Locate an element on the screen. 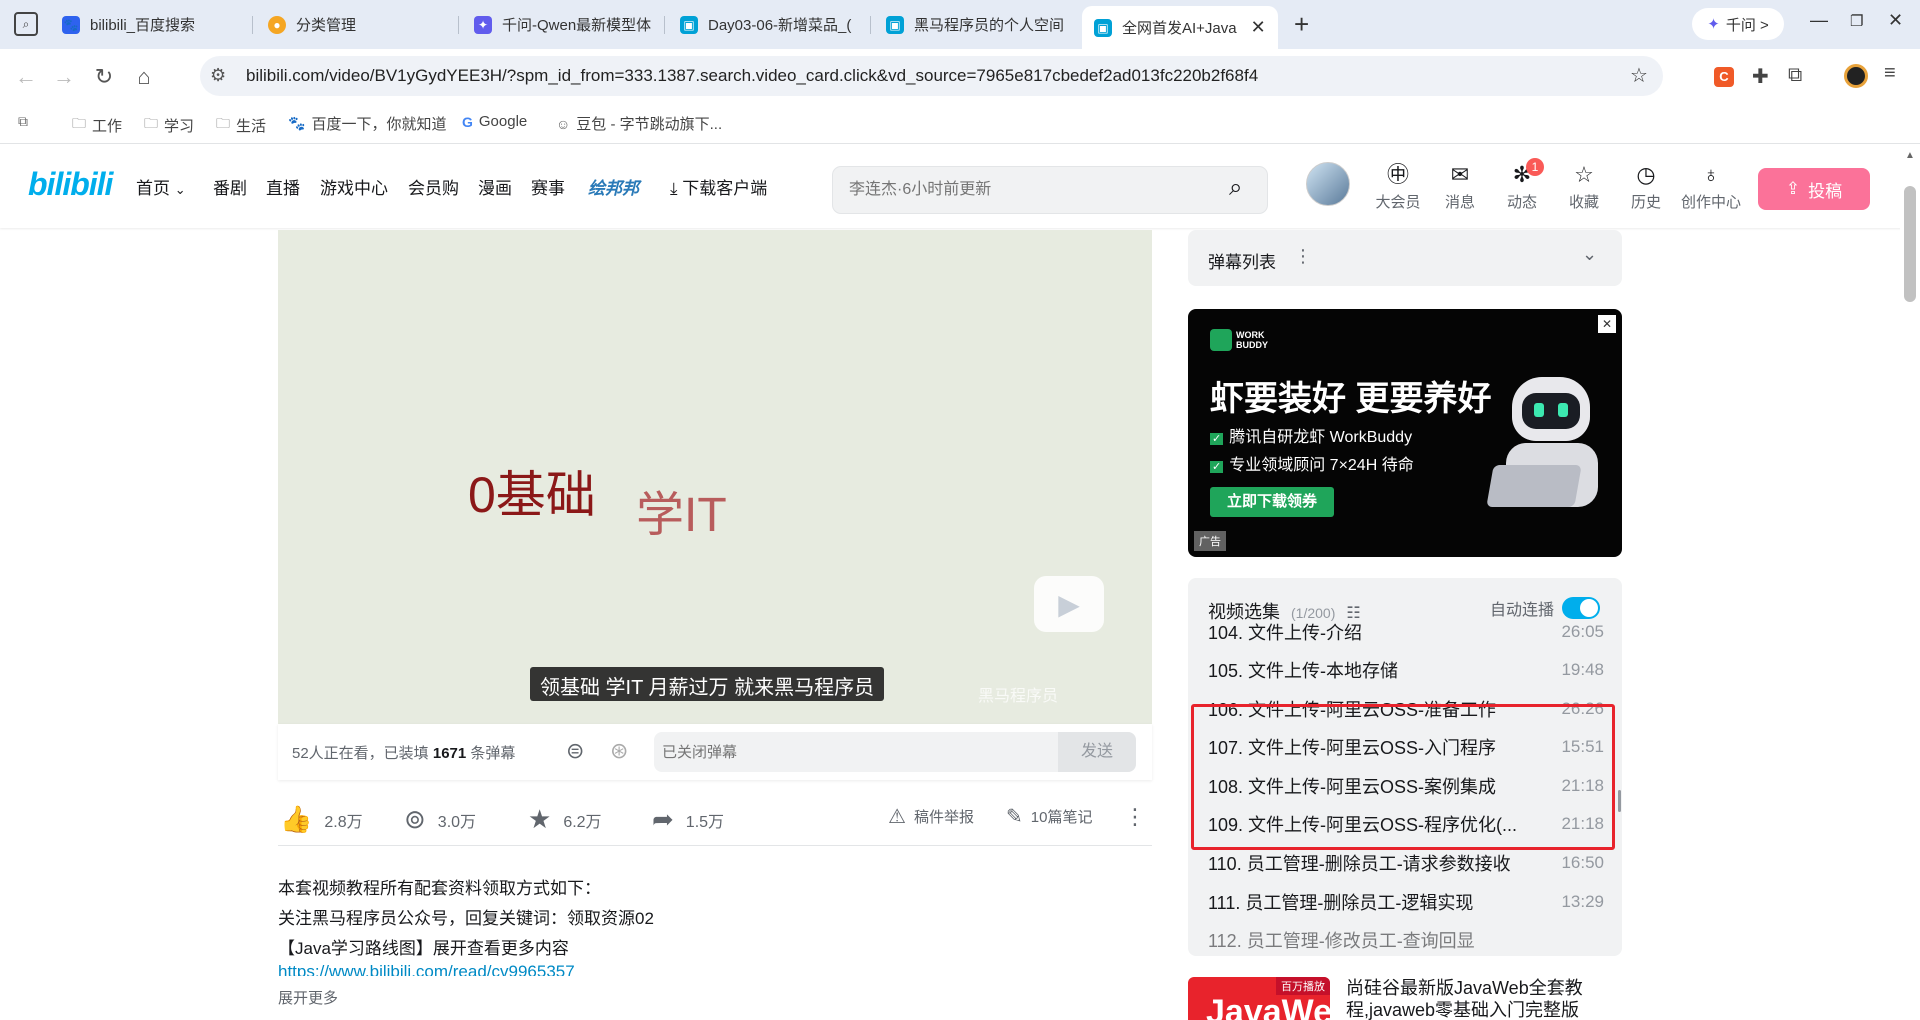  download-icon: ⤓ is located at coordinates (674, 188).